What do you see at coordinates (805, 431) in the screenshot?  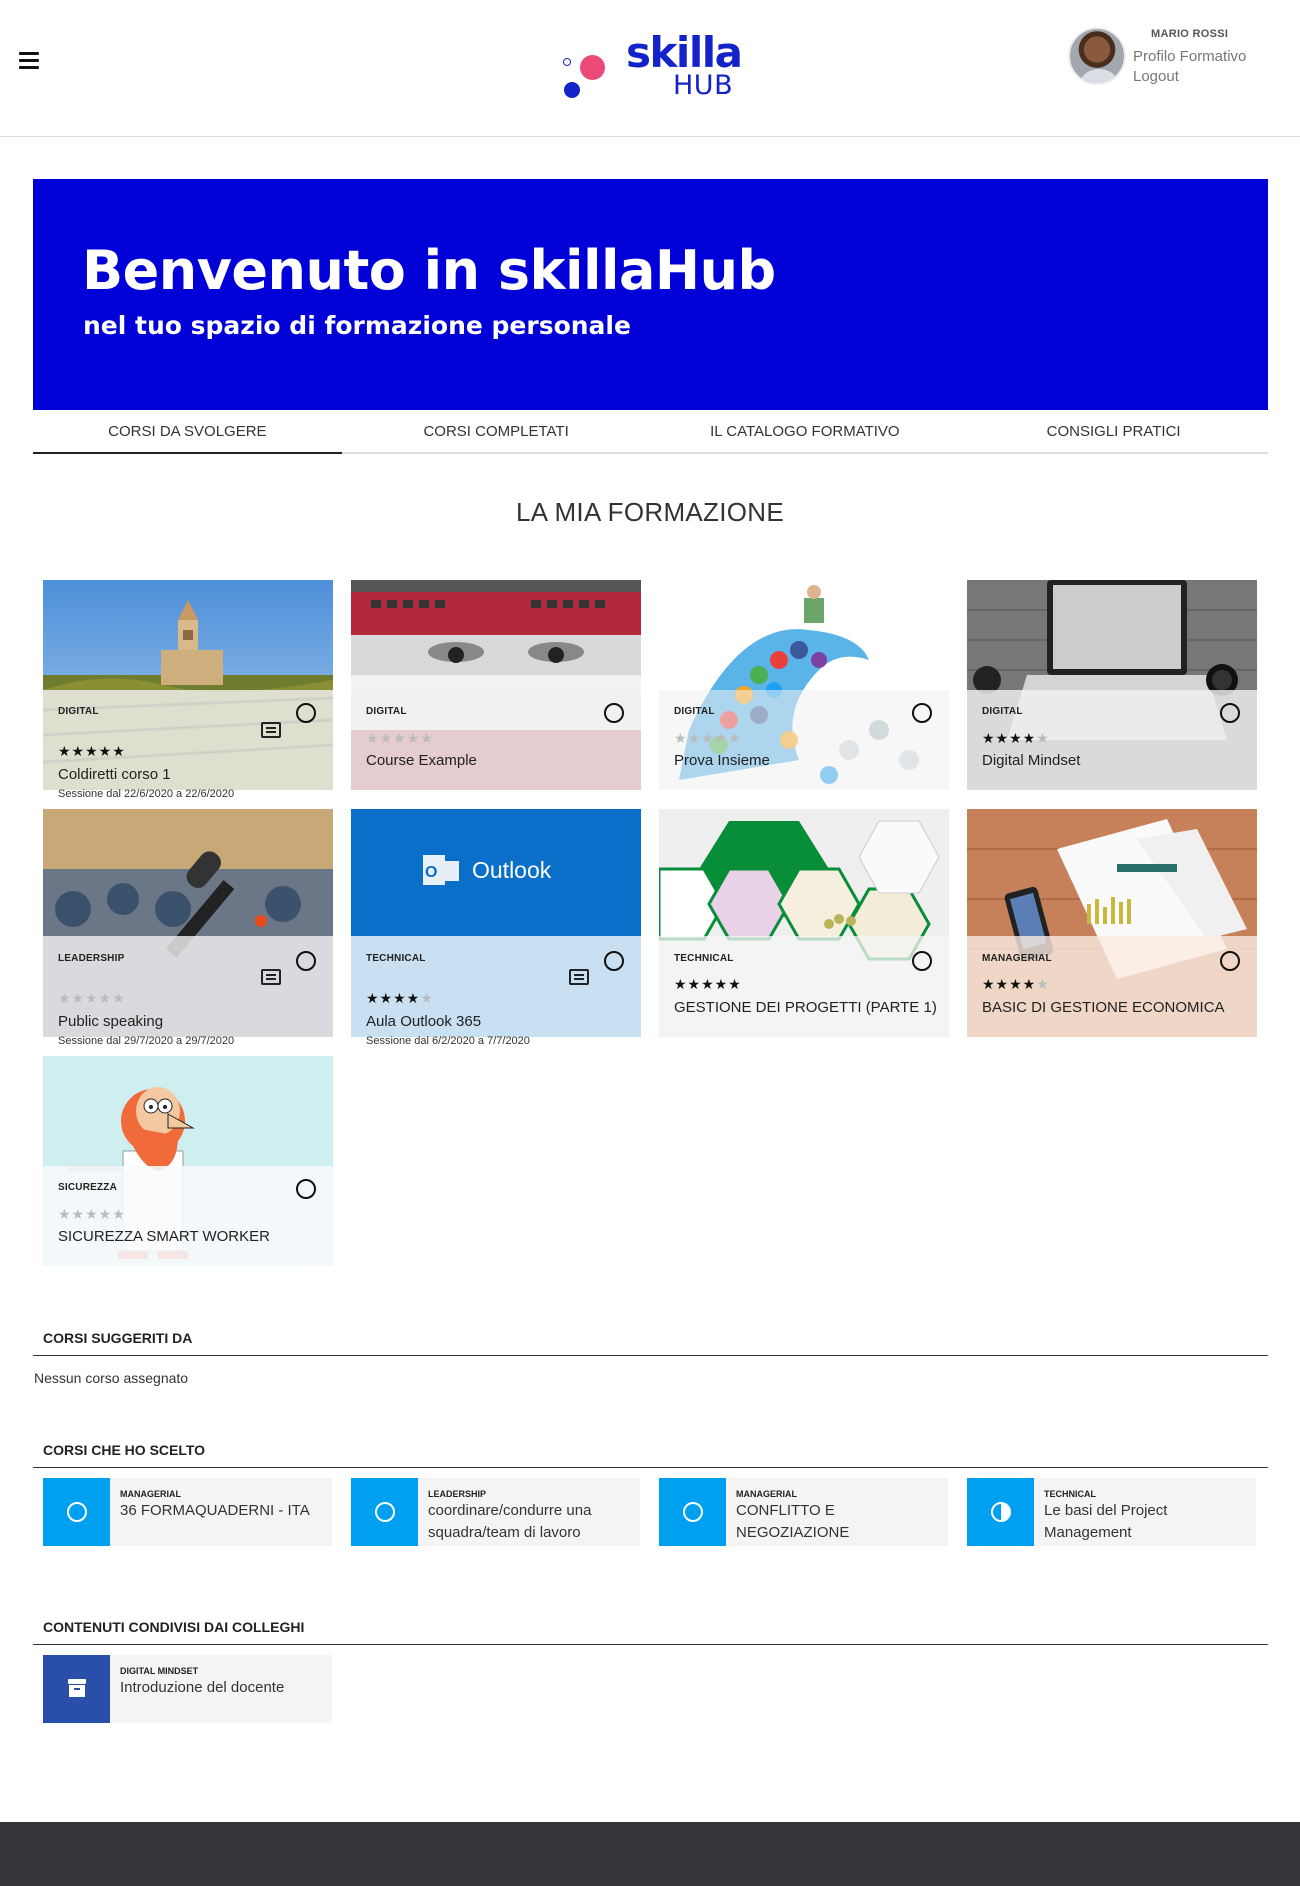 I see `tab-catalogo-formativo: IL CATALOGO FORMATIVO` at bounding box center [805, 431].